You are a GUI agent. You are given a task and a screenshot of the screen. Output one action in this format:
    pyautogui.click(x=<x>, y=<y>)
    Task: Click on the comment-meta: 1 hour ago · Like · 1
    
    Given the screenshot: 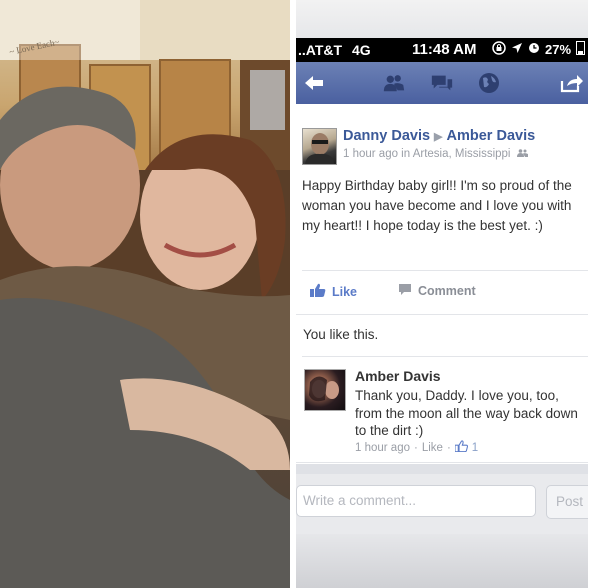 What is the action you would take?
    pyautogui.click(x=416, y=447)
    